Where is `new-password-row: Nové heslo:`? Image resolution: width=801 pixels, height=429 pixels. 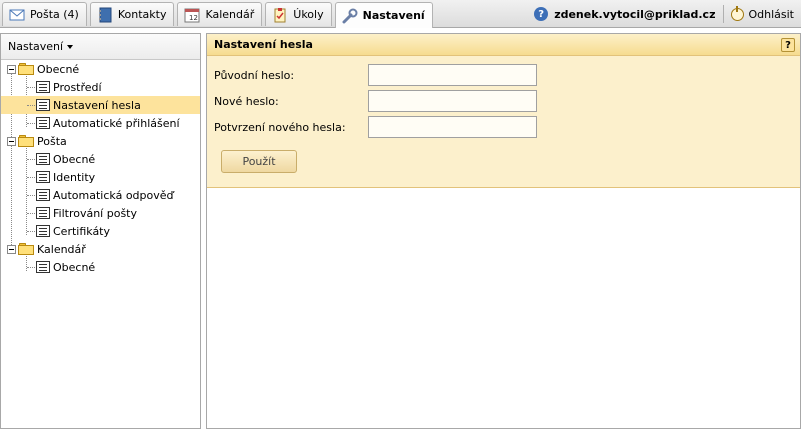
new-password-row: Nové heslo: is located at coordinates (246, 101).